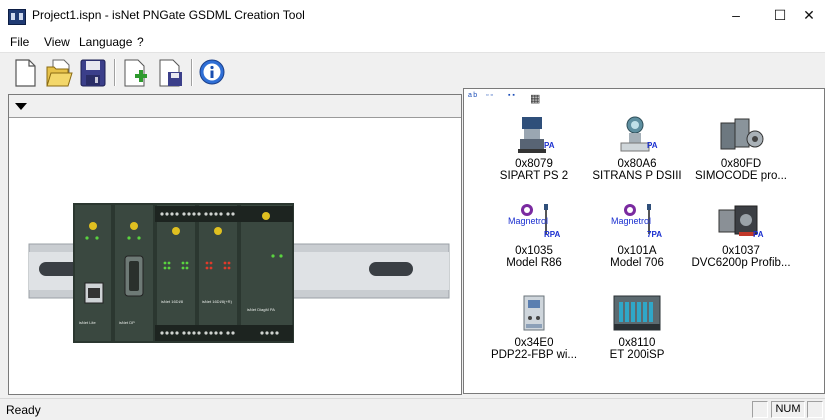  What do you see at coordinates (537, 99) in the screenshot?
I see `details-icon: ▦` at bounding box center [537, 99].